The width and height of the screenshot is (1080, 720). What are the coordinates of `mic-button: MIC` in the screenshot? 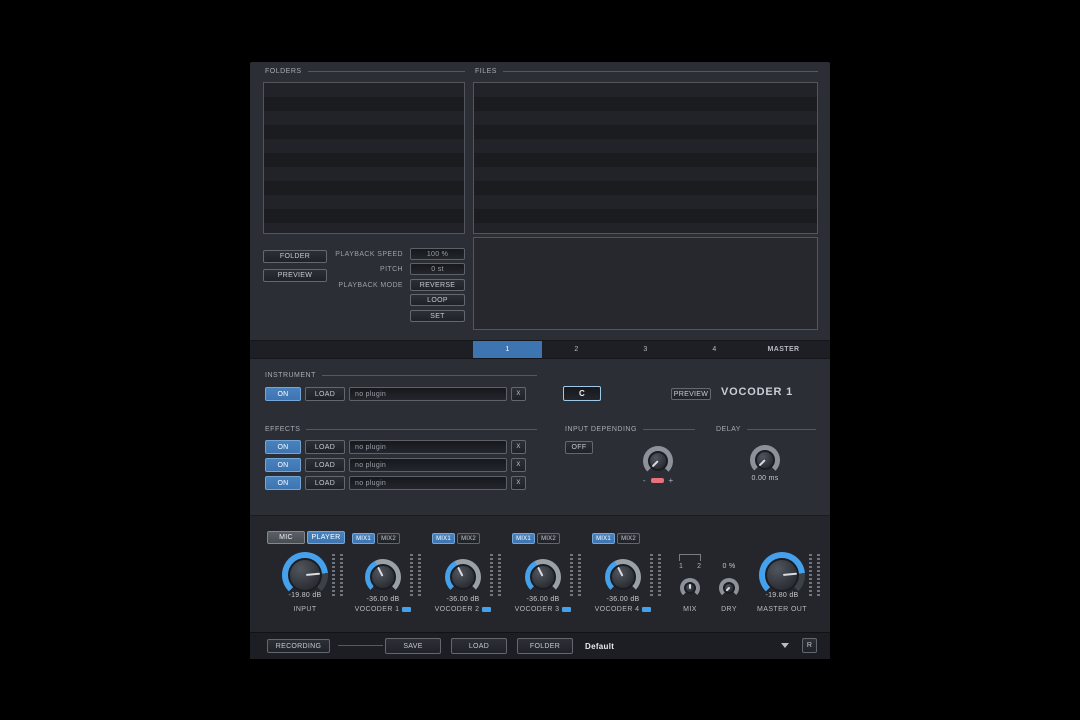 It's located at (286, 537).